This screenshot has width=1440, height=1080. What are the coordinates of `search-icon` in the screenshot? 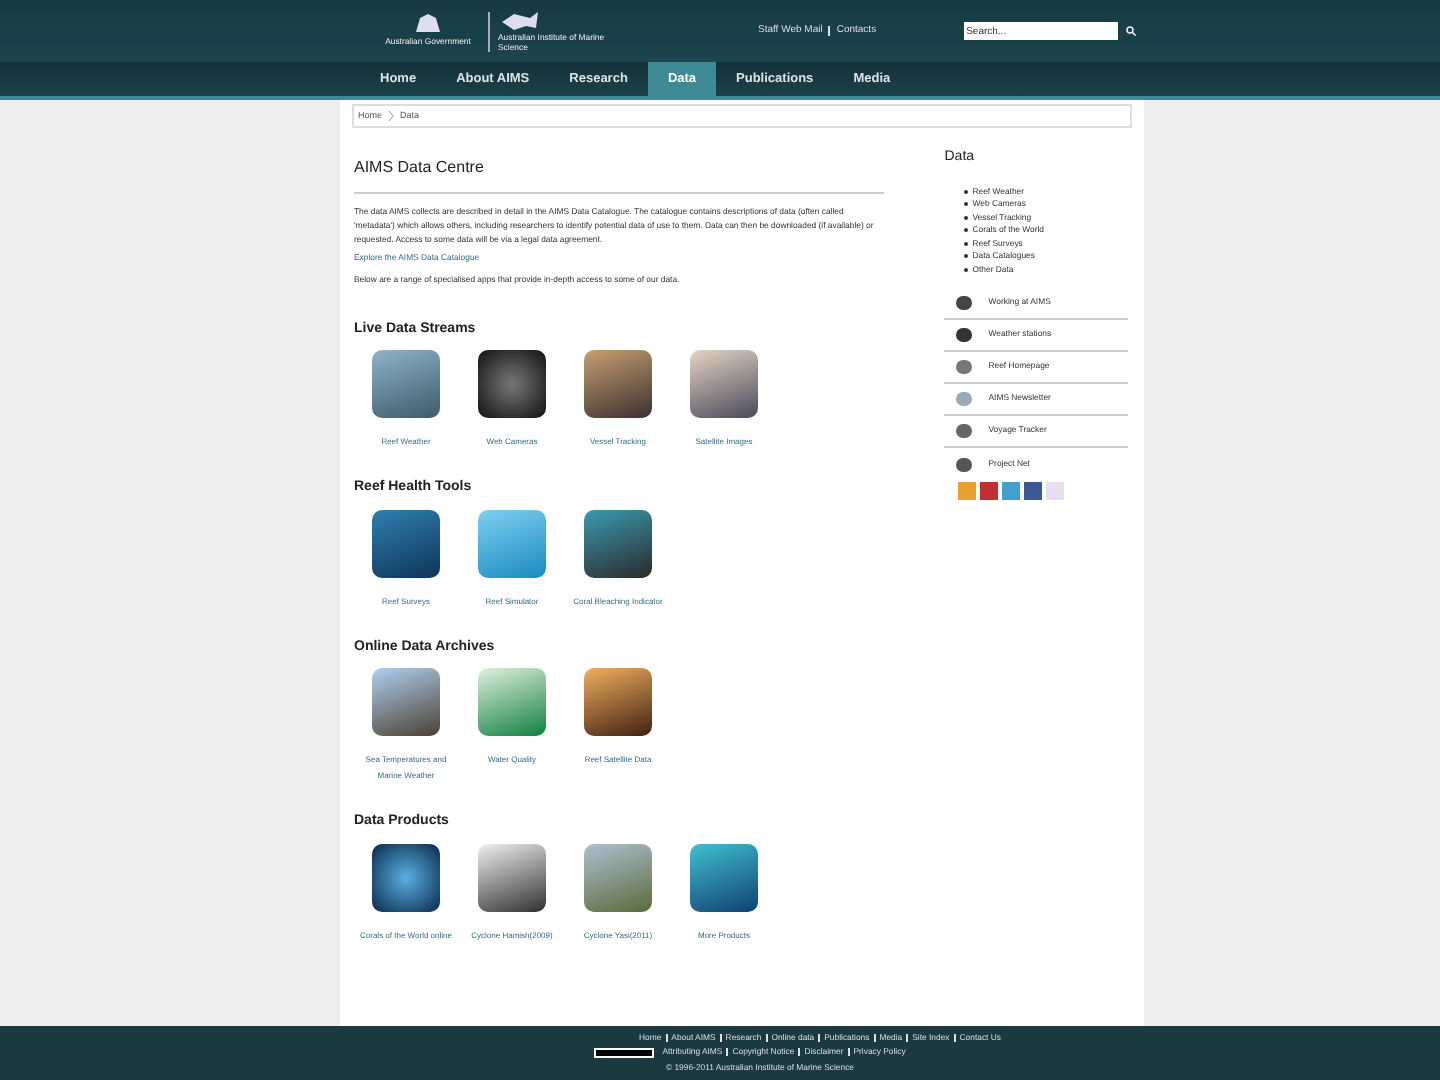 It's located at (1131, 31).